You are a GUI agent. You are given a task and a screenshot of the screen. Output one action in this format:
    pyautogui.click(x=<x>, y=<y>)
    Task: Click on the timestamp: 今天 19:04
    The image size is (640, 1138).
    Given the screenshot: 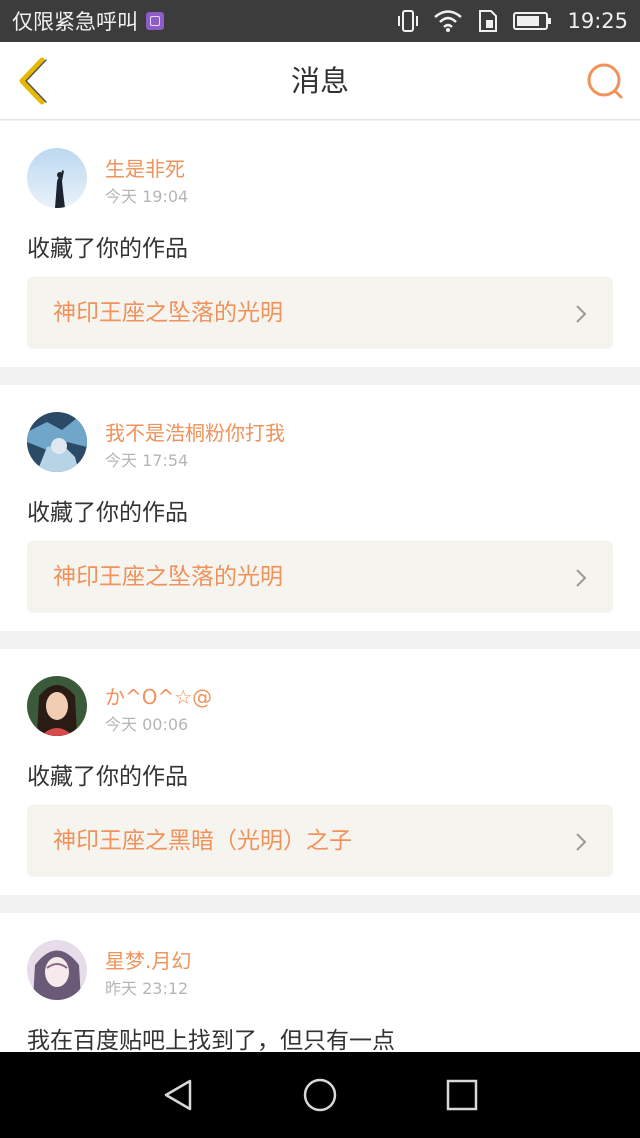 What is the action you would take?
    pyautogui.click(x=147, y=196)
    